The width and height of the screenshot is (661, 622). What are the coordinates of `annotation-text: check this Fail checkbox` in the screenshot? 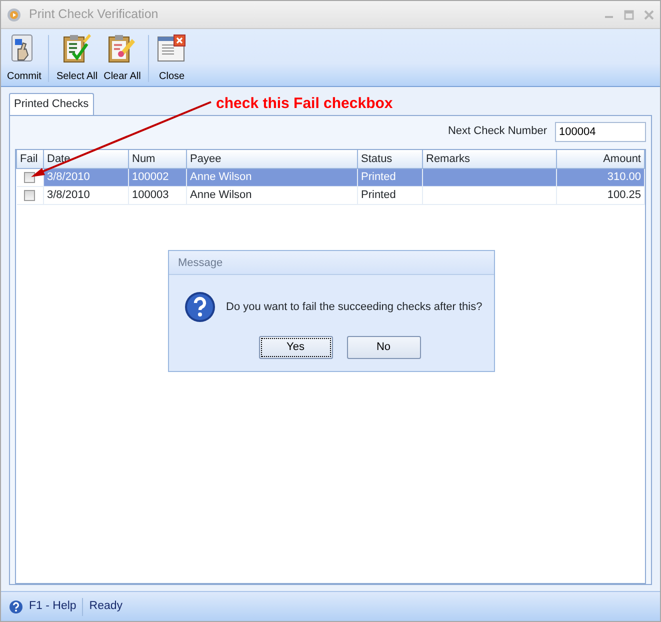 It's located at (304, 104).